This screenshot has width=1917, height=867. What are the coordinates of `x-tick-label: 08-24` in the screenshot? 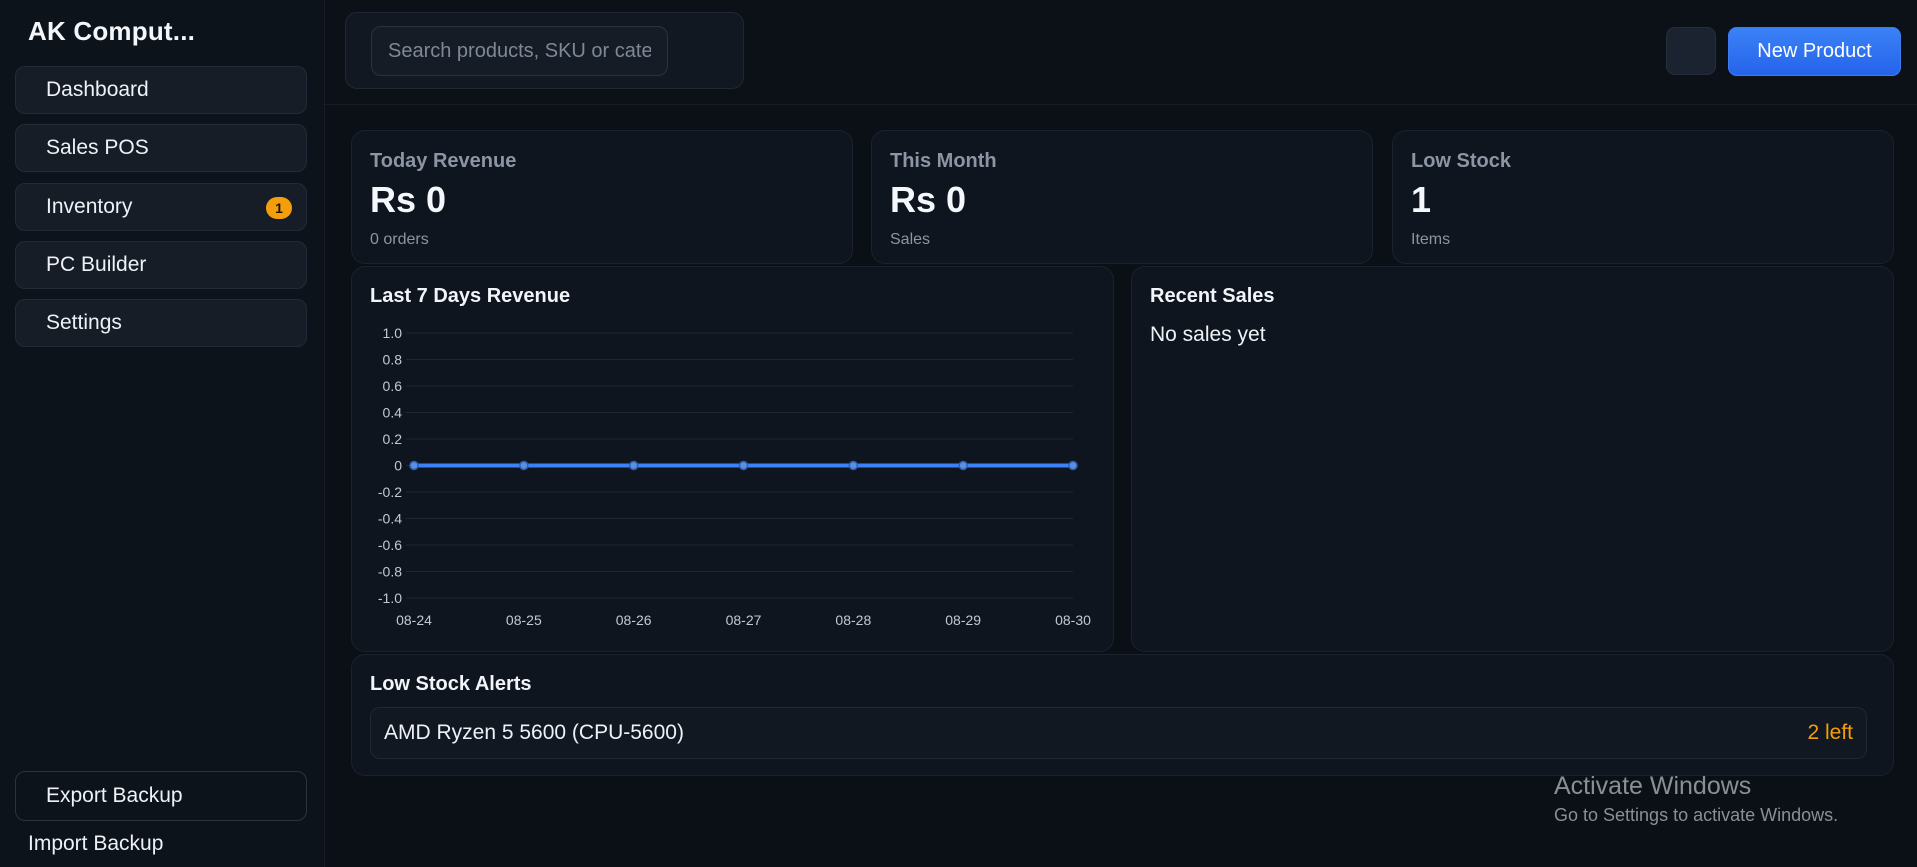 It's located at (414, 620).